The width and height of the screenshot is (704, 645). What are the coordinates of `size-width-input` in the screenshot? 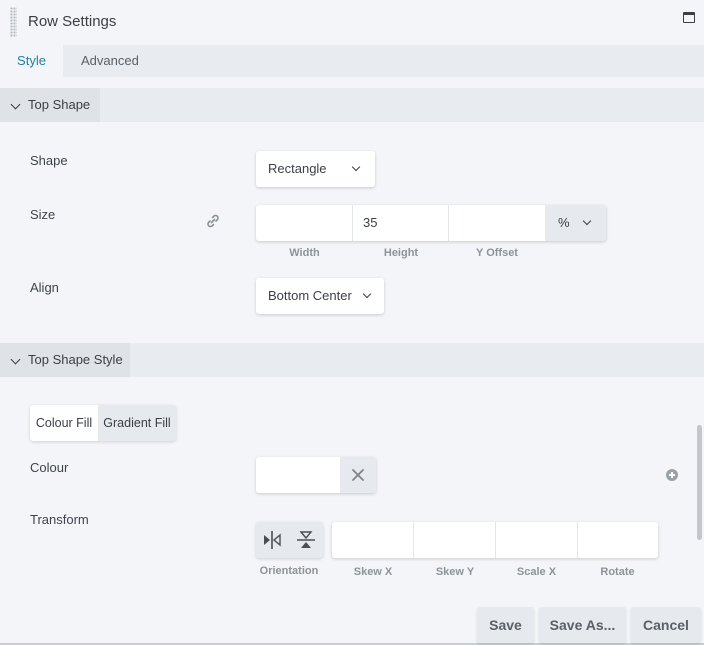 It's located at (304, 223).